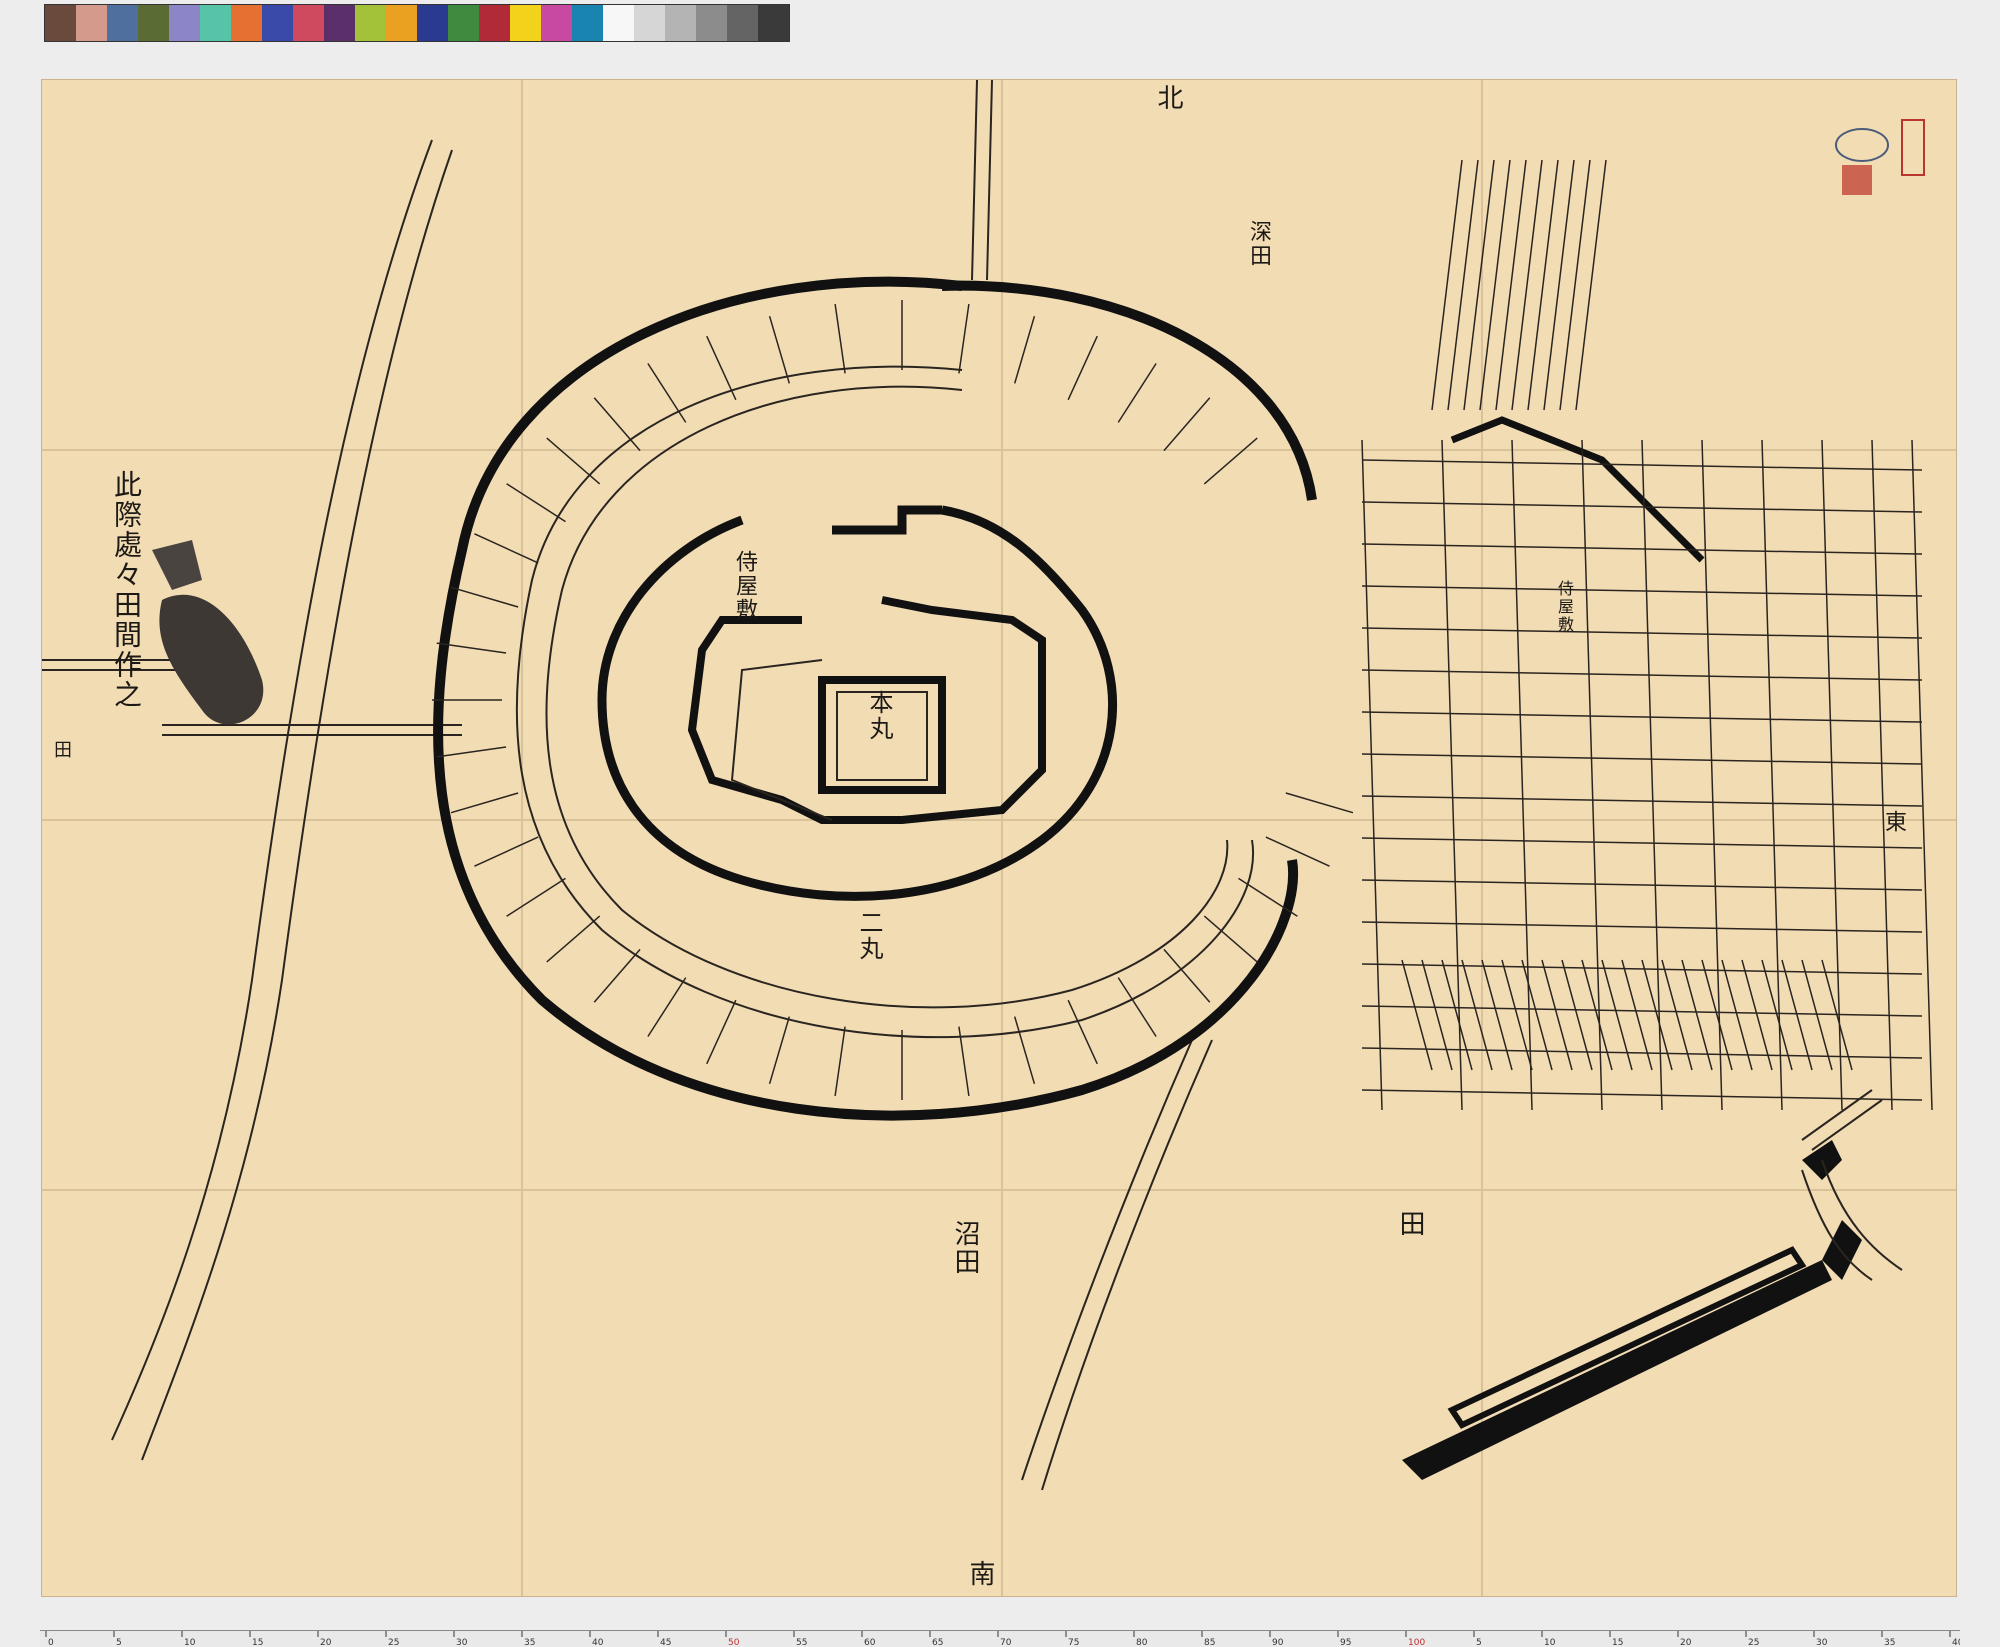 The height and width of the screenshot is (1647, 2000). What do you see at coordinates (61, 750) in the screenshot?
I see `field-symbol-west: 田` at bounding box center [61, 750].